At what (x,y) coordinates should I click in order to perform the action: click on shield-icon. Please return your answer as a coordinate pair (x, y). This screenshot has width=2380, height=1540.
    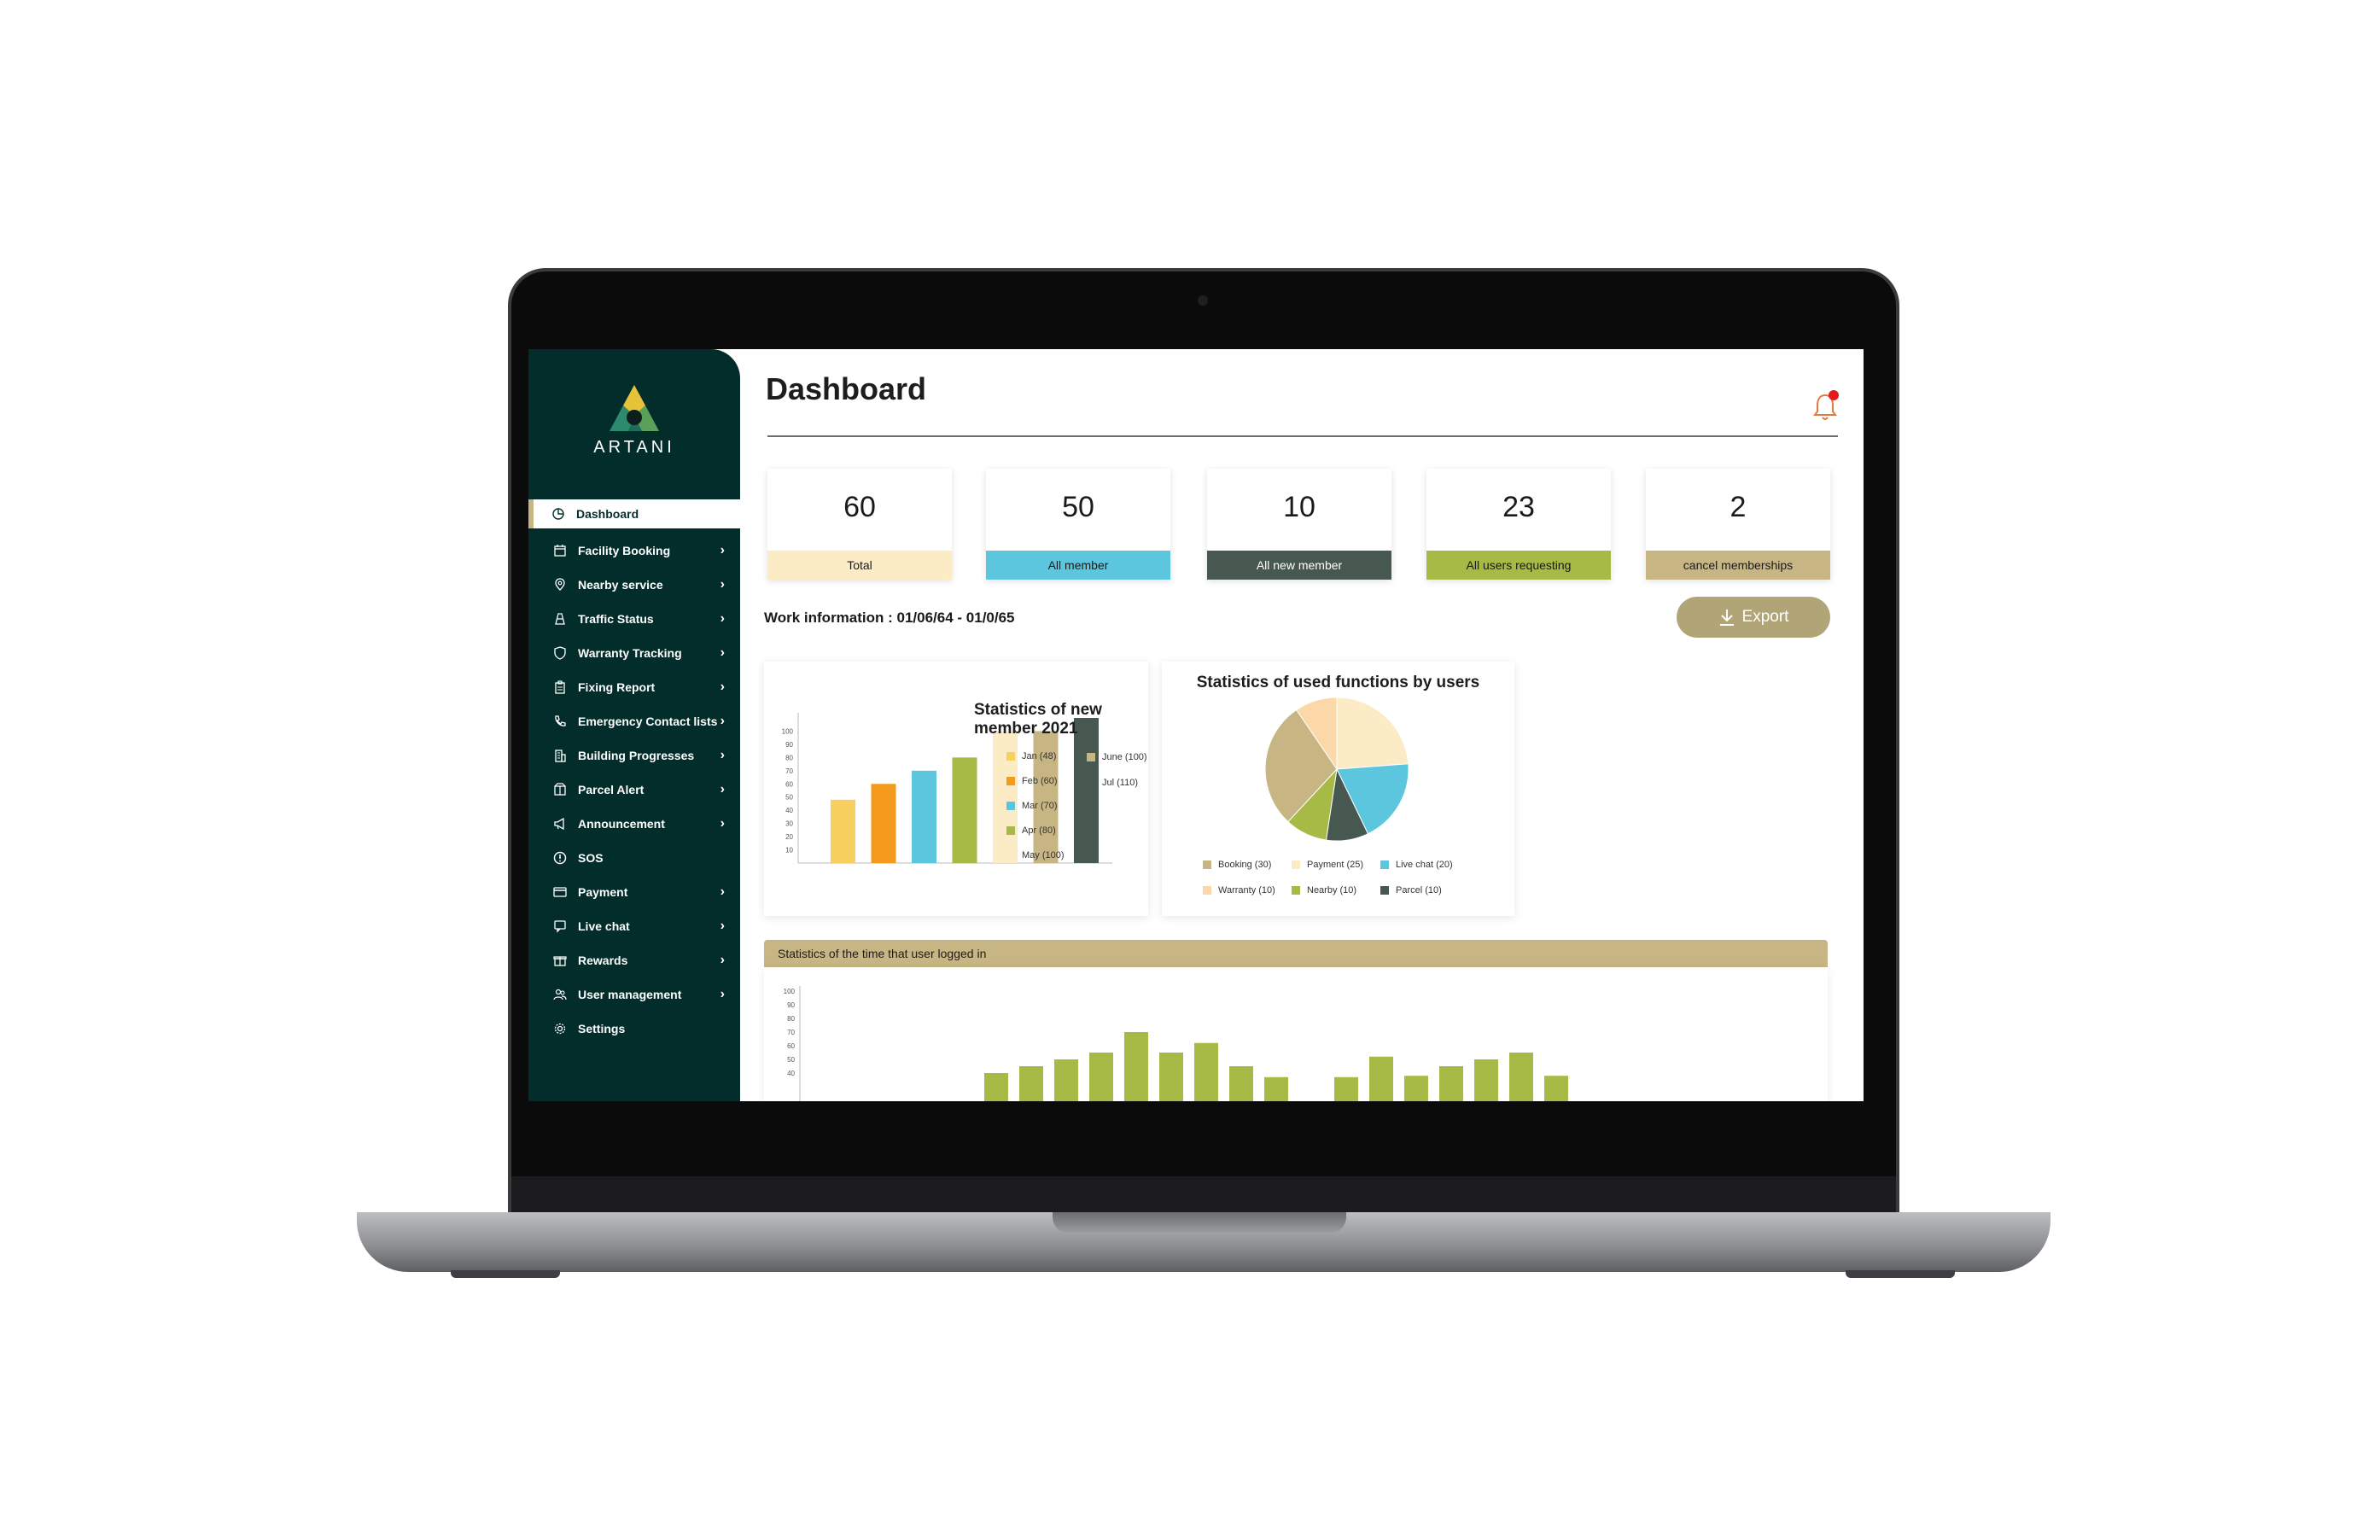
    Looking at the image, I should click on (560, 653).